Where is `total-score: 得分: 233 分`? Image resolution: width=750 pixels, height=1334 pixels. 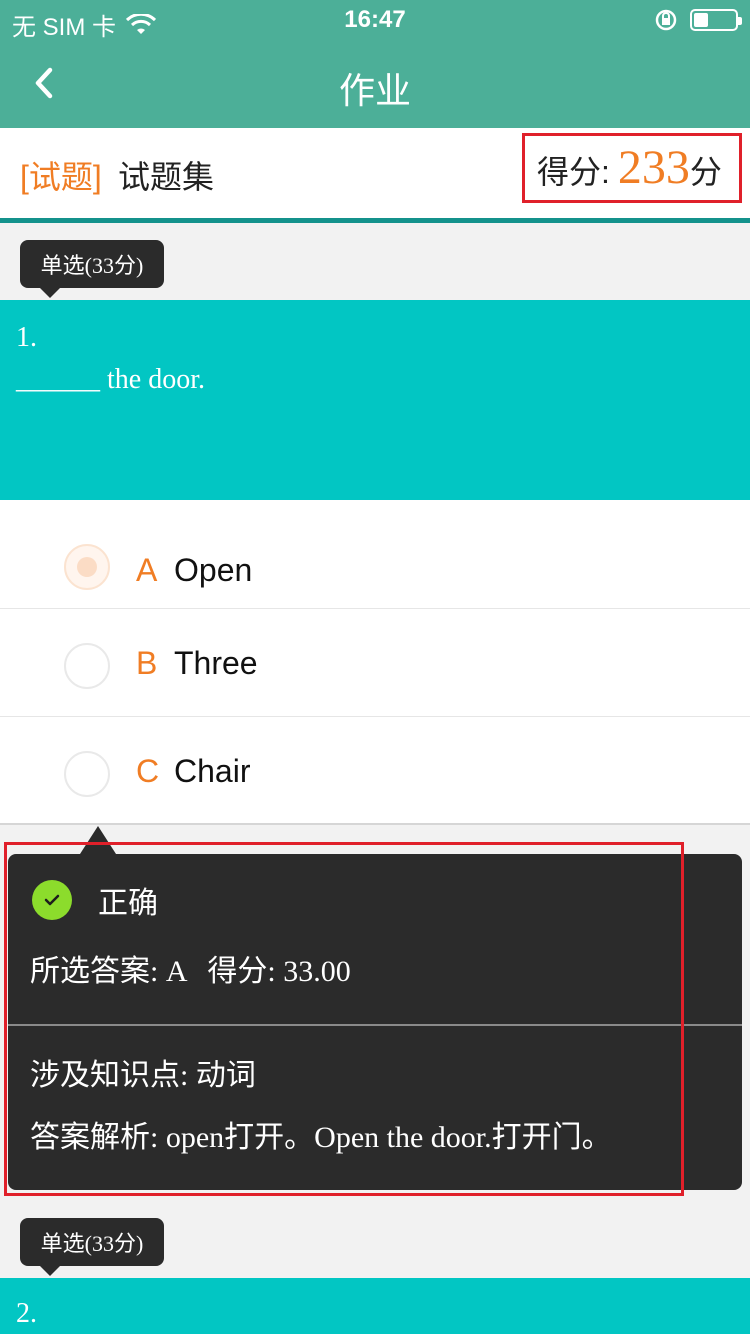 total-score: 得分: 233 分 is located at coordinates (632, 168).